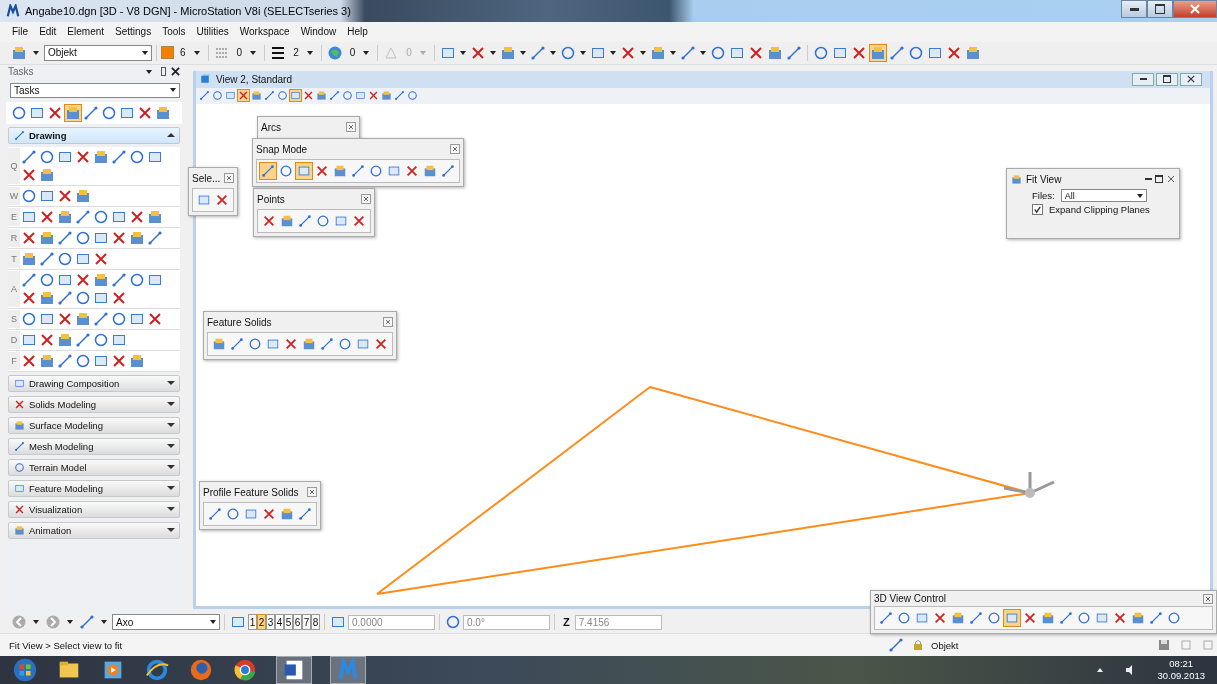  Describe the element at coordinates (264, 32) in the screenshot. I see `menu-item: Workspace` at that location.